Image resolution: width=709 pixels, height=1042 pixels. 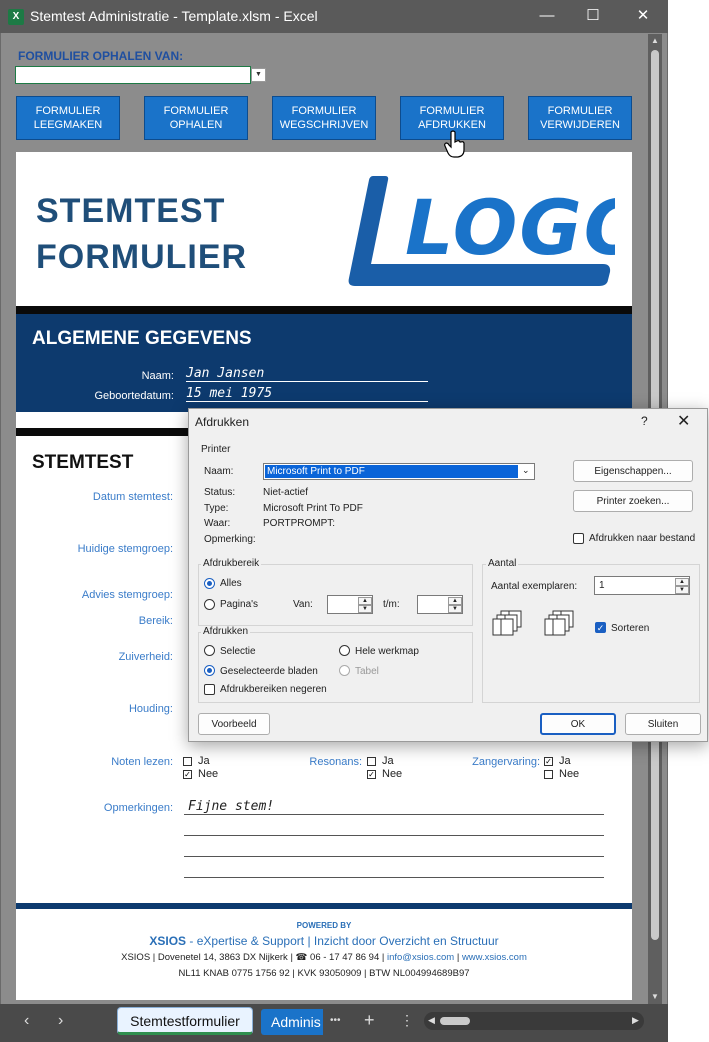 I want to click on printer-select: Microsoft Print to PDF ⌄, so click(x=399, y=471).